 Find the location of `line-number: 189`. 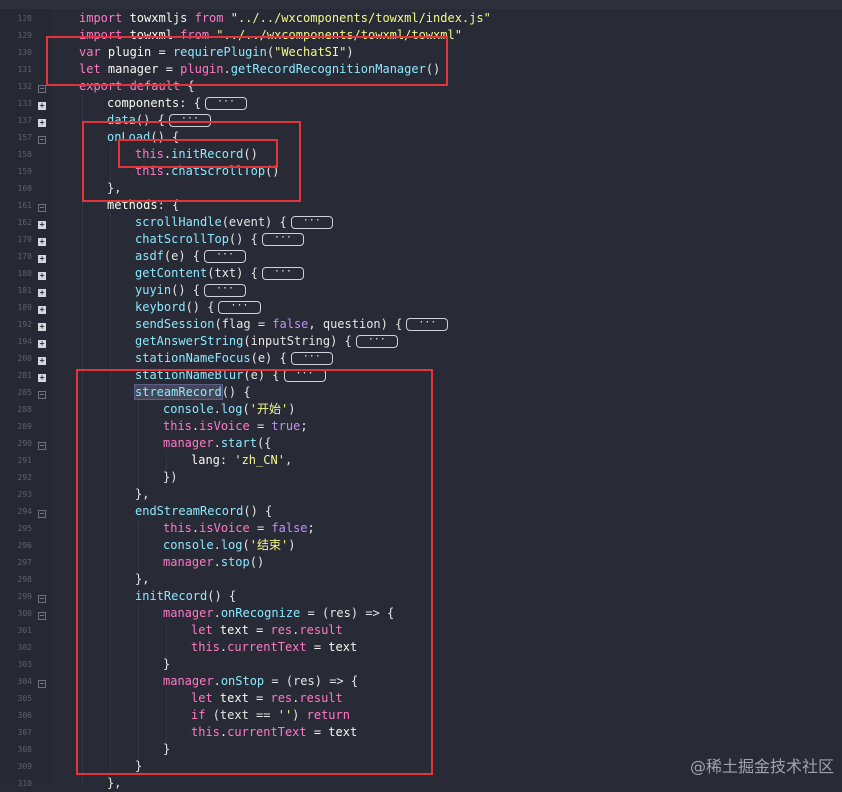

line-number: 189 is located at coordinates (24, 307).